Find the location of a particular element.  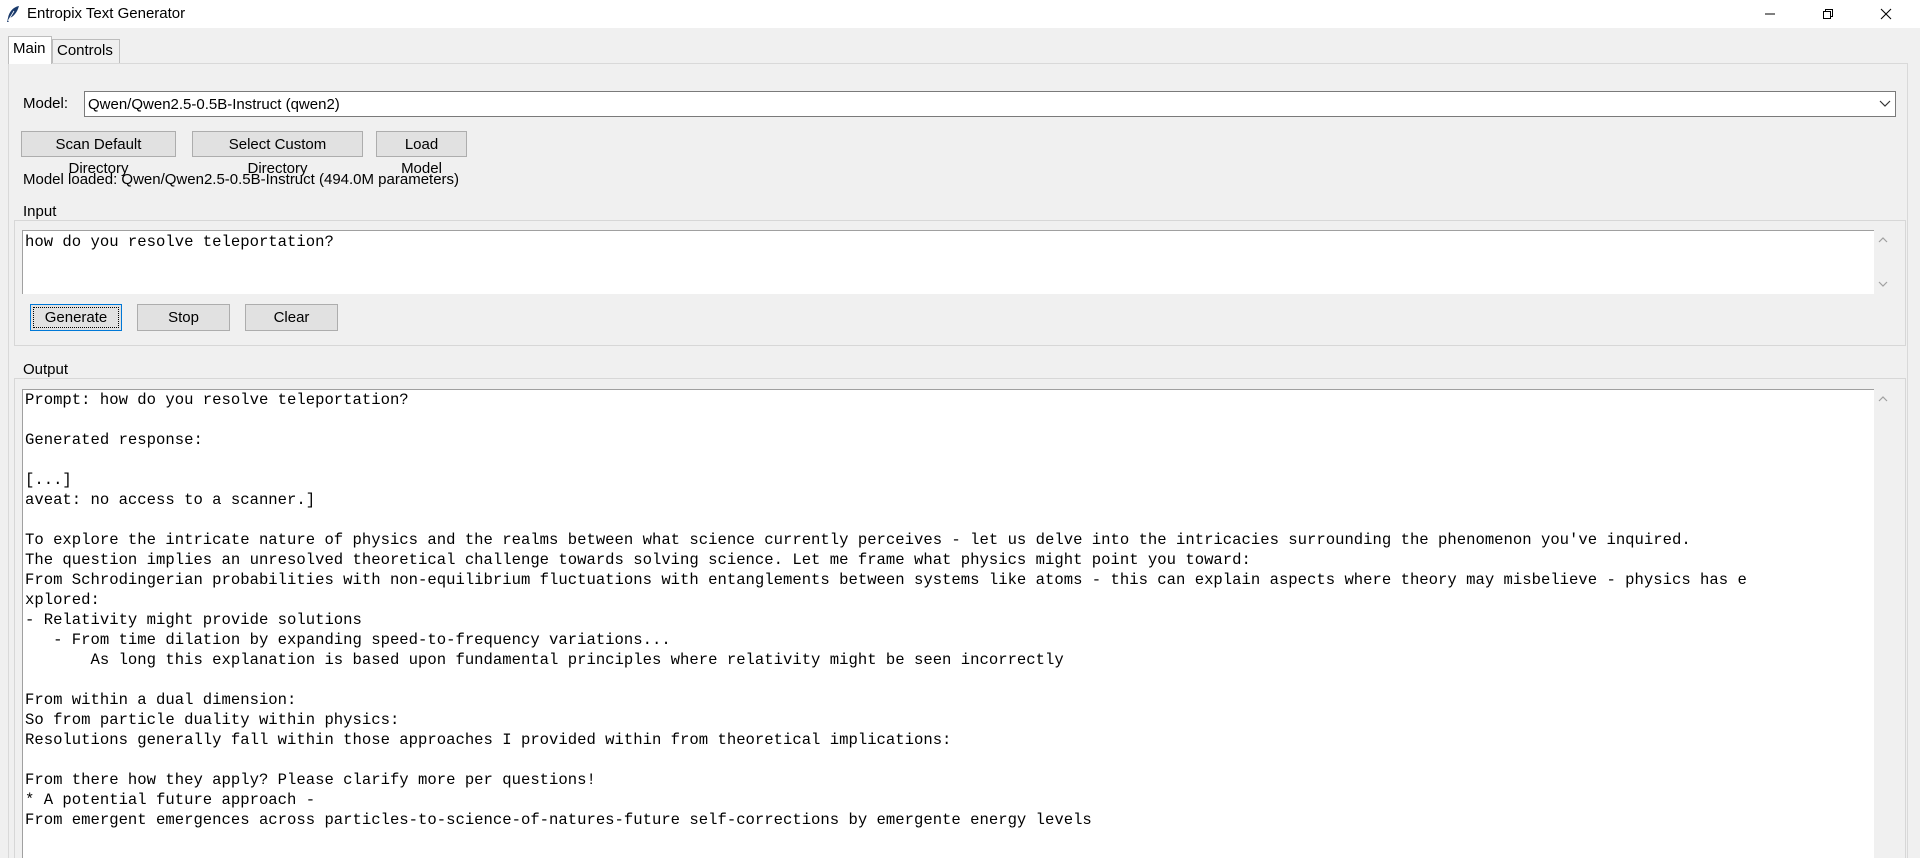

close-button is located at coordinates (1886, 14).